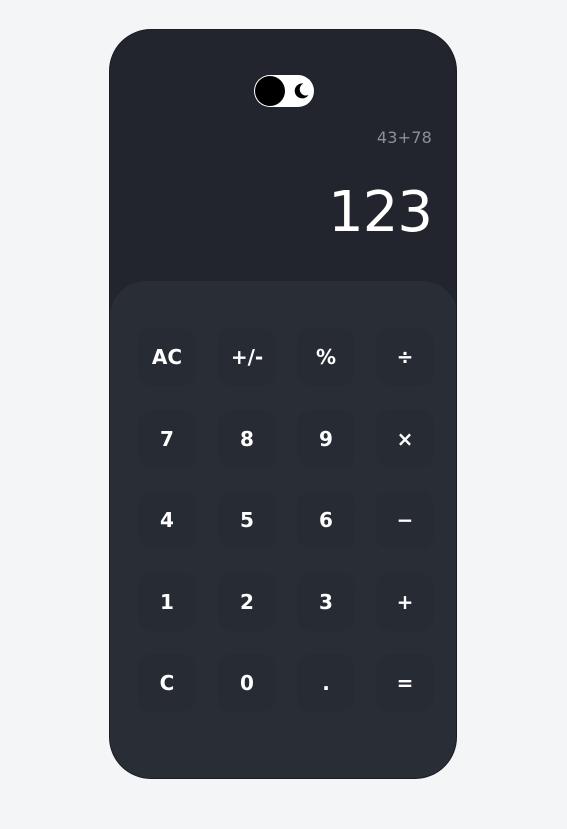 This screenshot has width=567, height=829. Describe the element at coordinates (405, 602) in the screenshot. I see `key-plus: +` at that location.